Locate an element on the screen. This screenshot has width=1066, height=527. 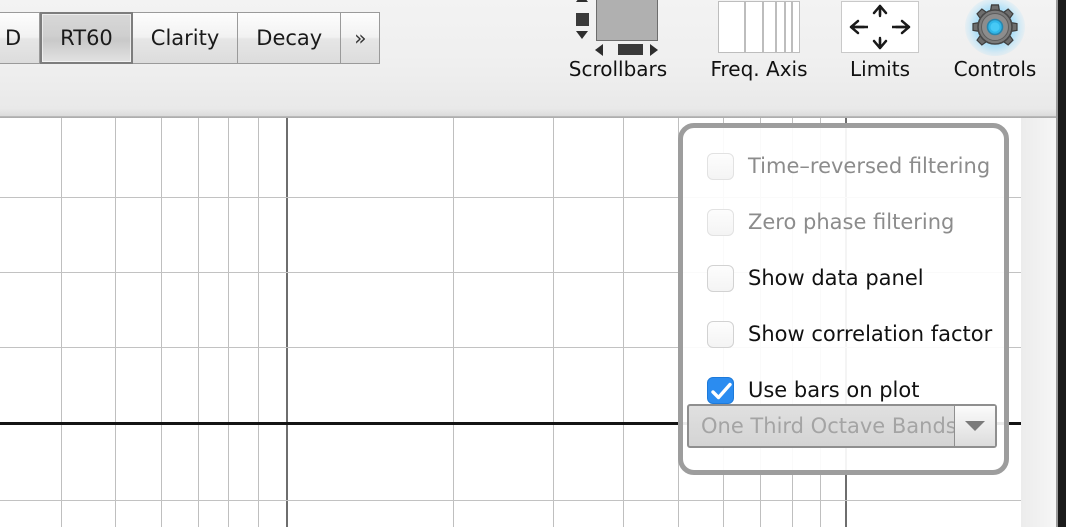
scroll-down-arrow-icon is located at coordinates (582, 35).